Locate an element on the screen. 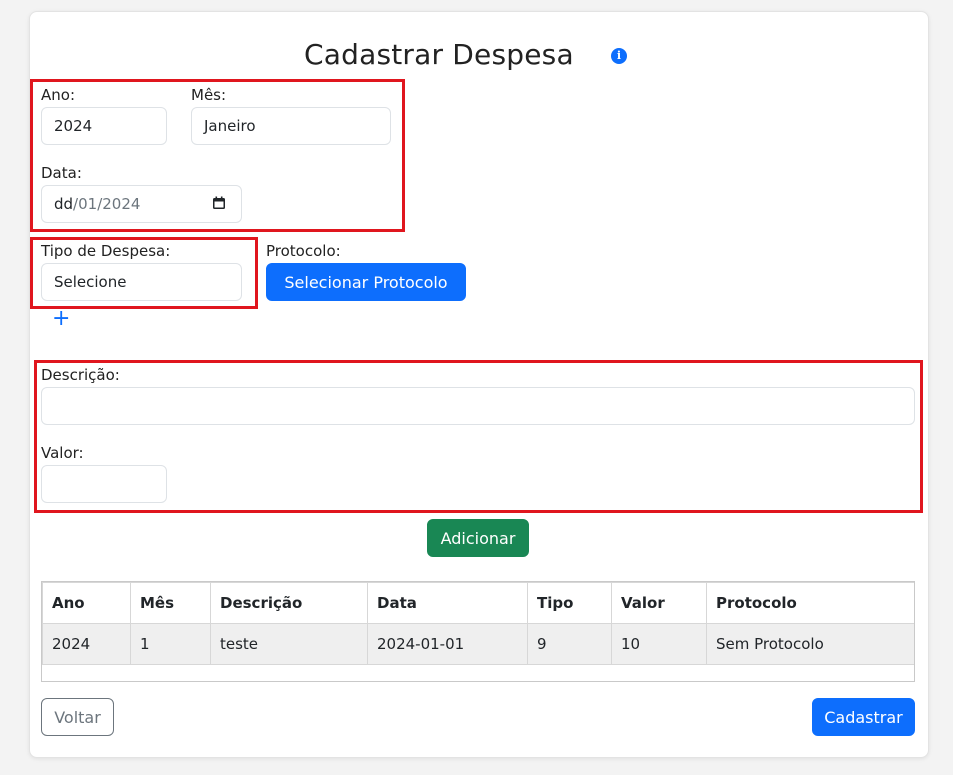 The width and height of the screenshot is (953, 775). ano-field: 2024 is located at coordinates (104, 126).